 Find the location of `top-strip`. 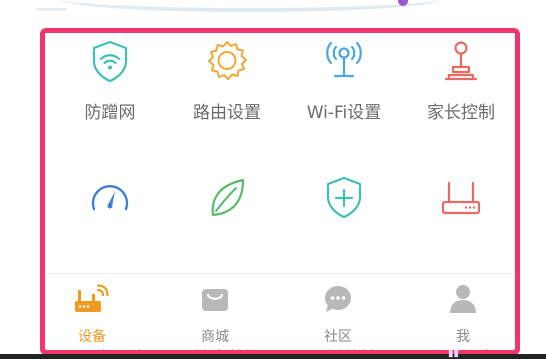

top-strip is located at coordinates (273, 12).